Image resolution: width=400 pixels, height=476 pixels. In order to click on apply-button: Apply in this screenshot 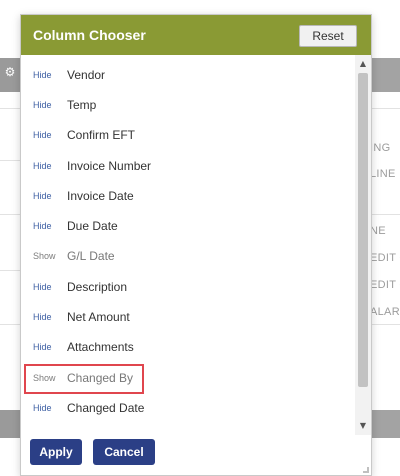, I will do `click(56, 452)`.